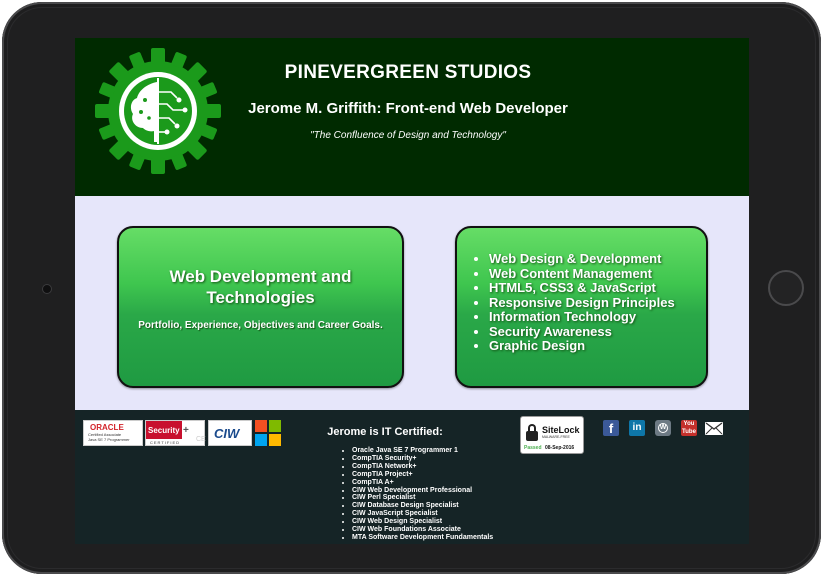 This screenshot has width=823, height=576. I want to click on facebook-icon: f, so click(611, 428).